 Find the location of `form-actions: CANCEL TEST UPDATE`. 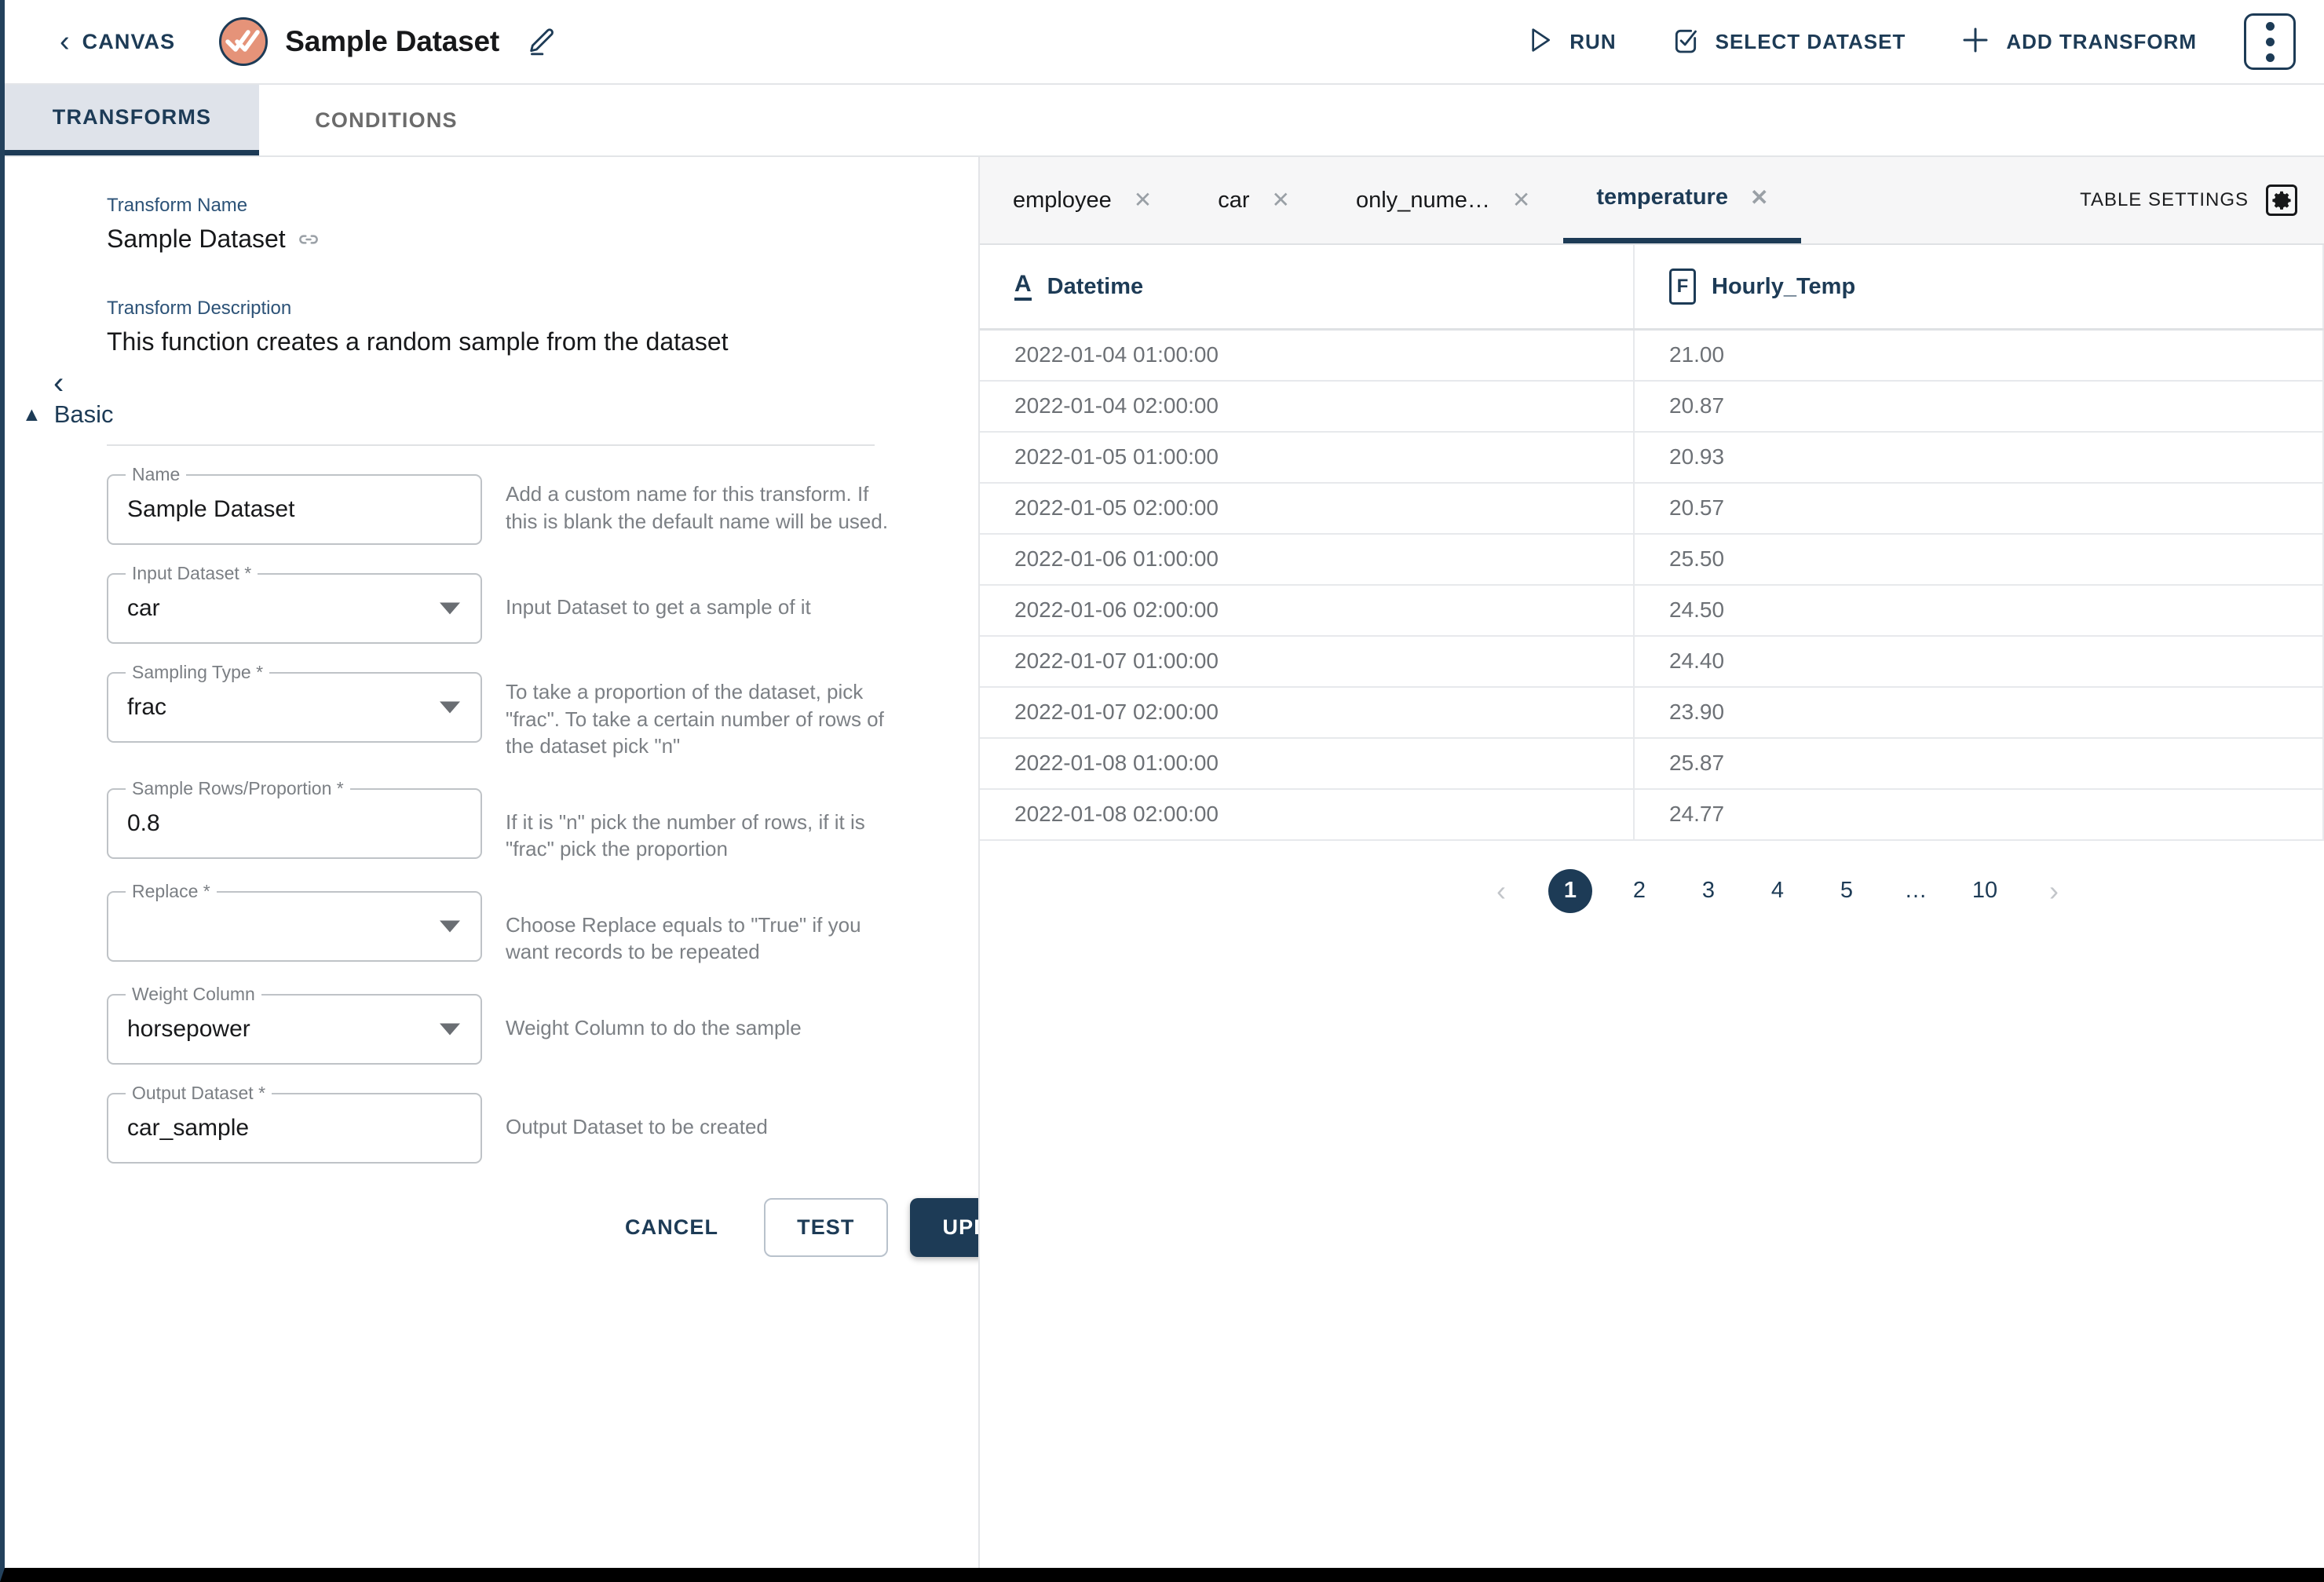

form-actions: CANCEL TEST UPDATE is located at coordinates (542, 1228).